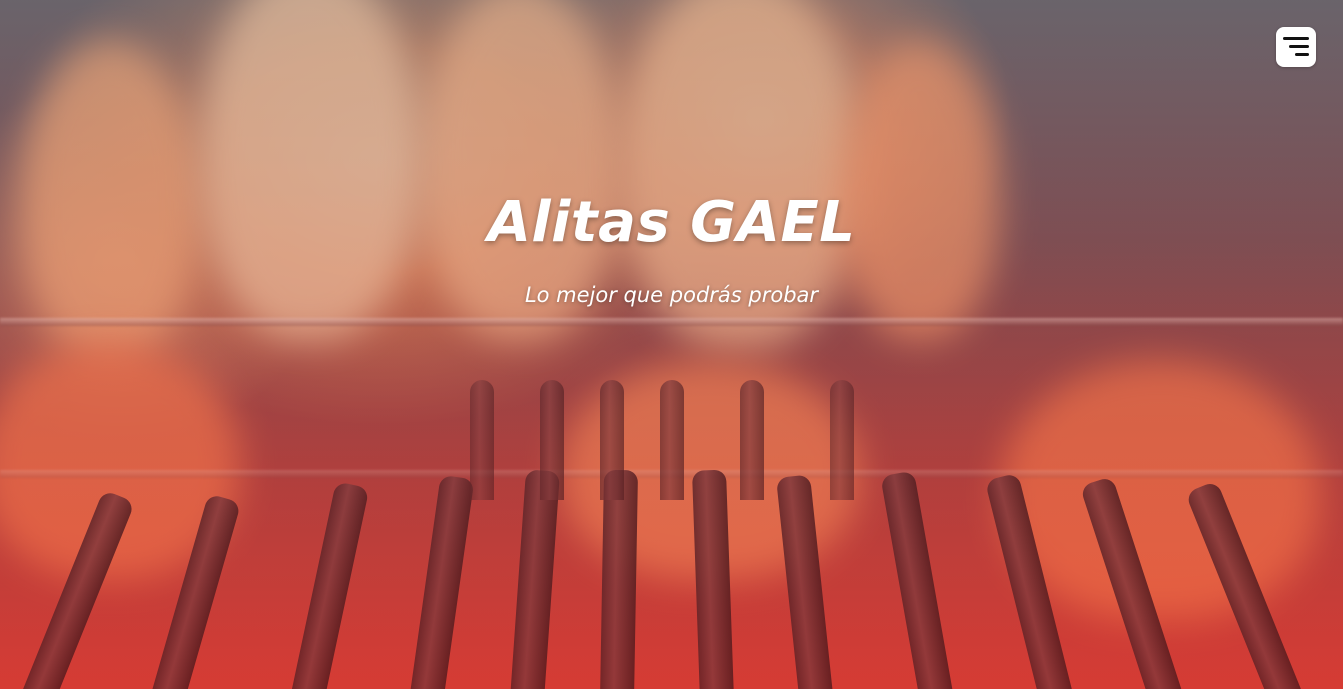 The width and height of the screenshot is (1343, 689). I want to click on hamburger-menu-icon, so click(1296, 46).